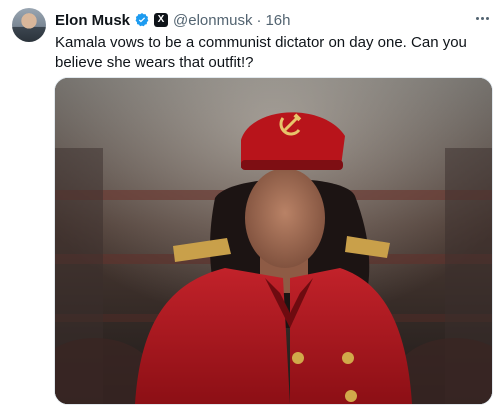  Describe the element at coordinates (277, 20) in the screenshot. I see `timestamp: 16h` at that location.